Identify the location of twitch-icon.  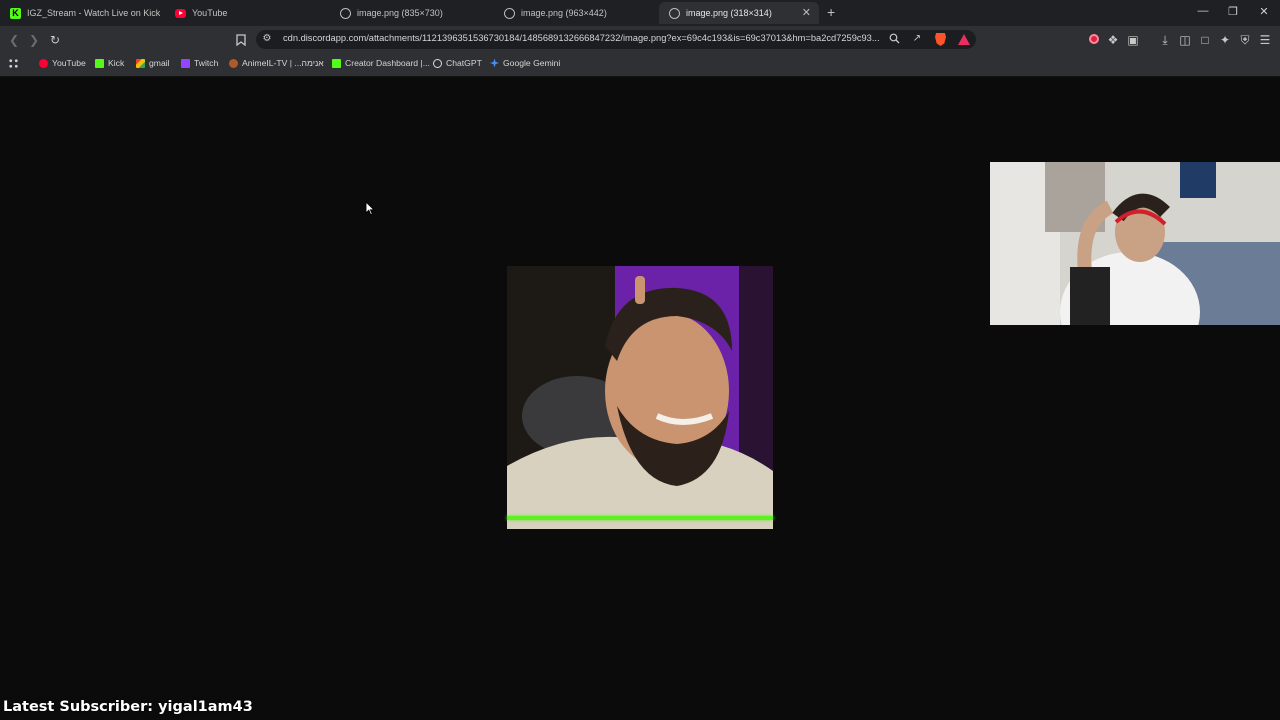
(185, 63).